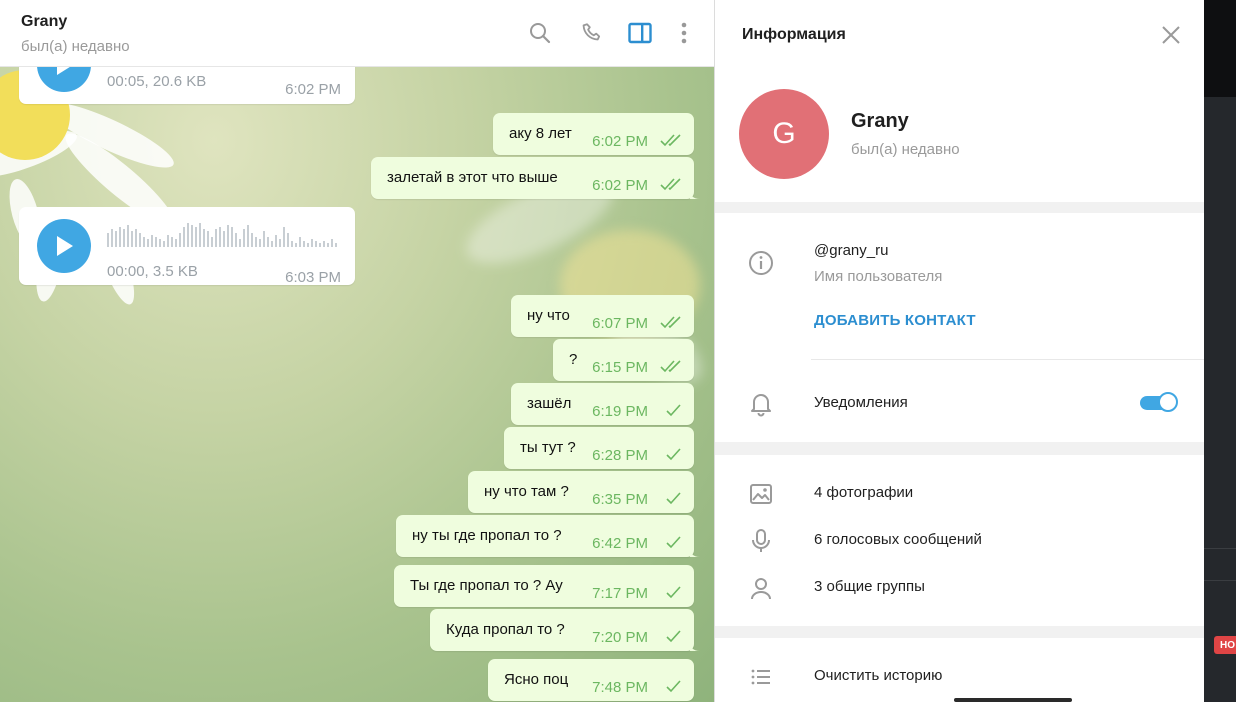 The image size is (1236, 702). What do you see at coordinates (620, 499) in the screenshot?
I see `message-time: 6:35 PM` at bounding box center [620, 499].